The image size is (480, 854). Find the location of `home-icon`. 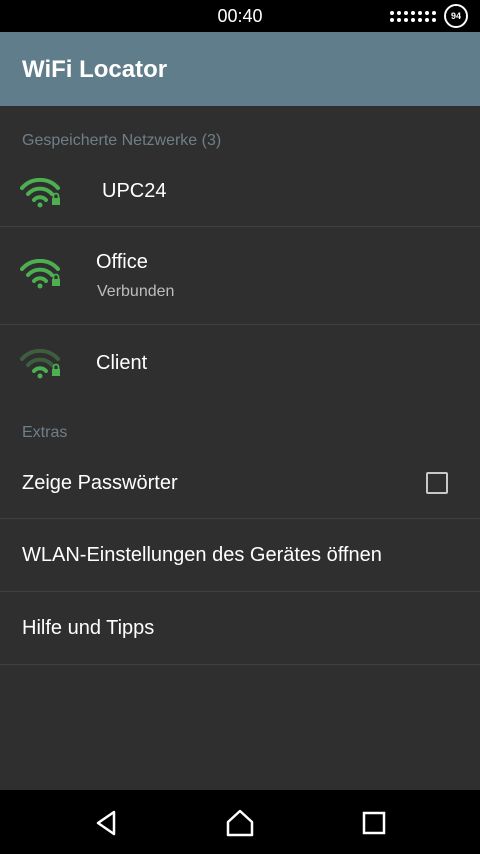

home-icon is located at coordinates (240, 823).